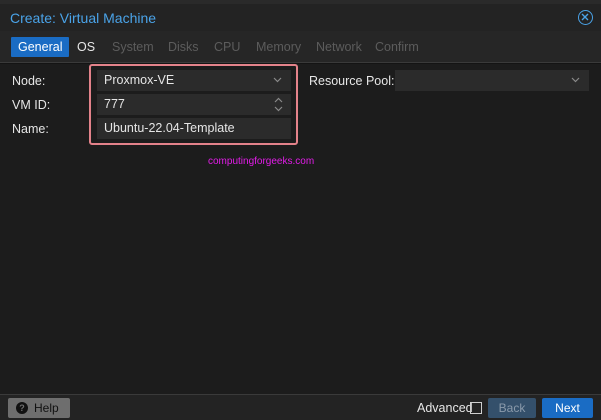  What do you see at coordinates (575, 80) in the screenshot?
I see `chevron-down-icon` at bounding box center [575, 80].